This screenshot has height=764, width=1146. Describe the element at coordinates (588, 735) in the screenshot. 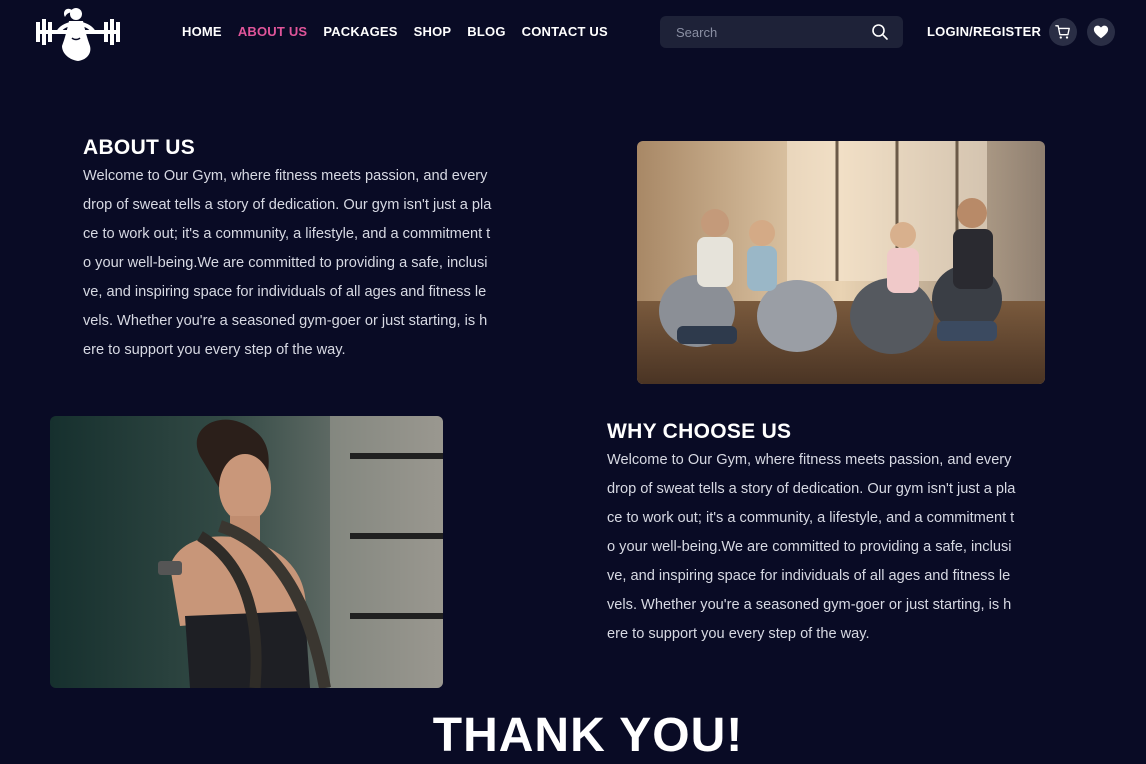

I see `thank-you-heading: THANK YOU!` at that location.